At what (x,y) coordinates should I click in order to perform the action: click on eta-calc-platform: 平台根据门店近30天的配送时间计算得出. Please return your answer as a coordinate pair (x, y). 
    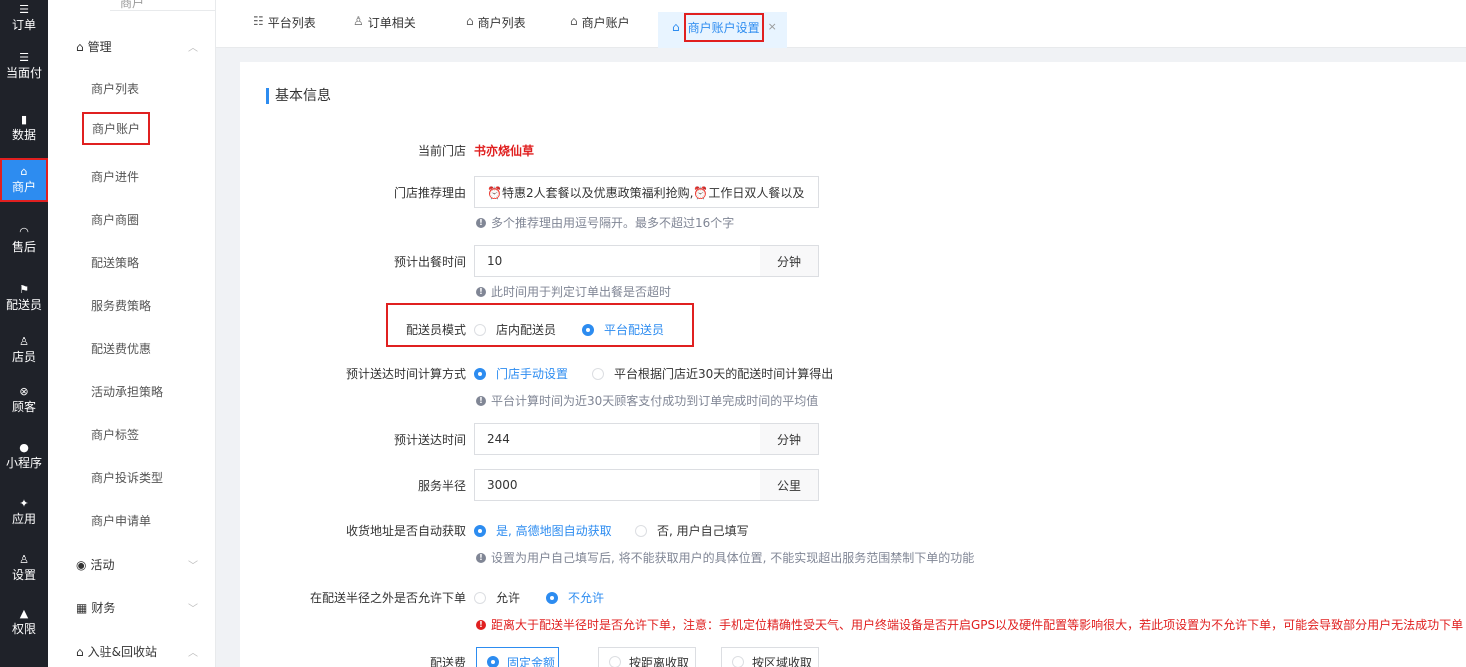
    Looking at the image, I should click on (712, 373).